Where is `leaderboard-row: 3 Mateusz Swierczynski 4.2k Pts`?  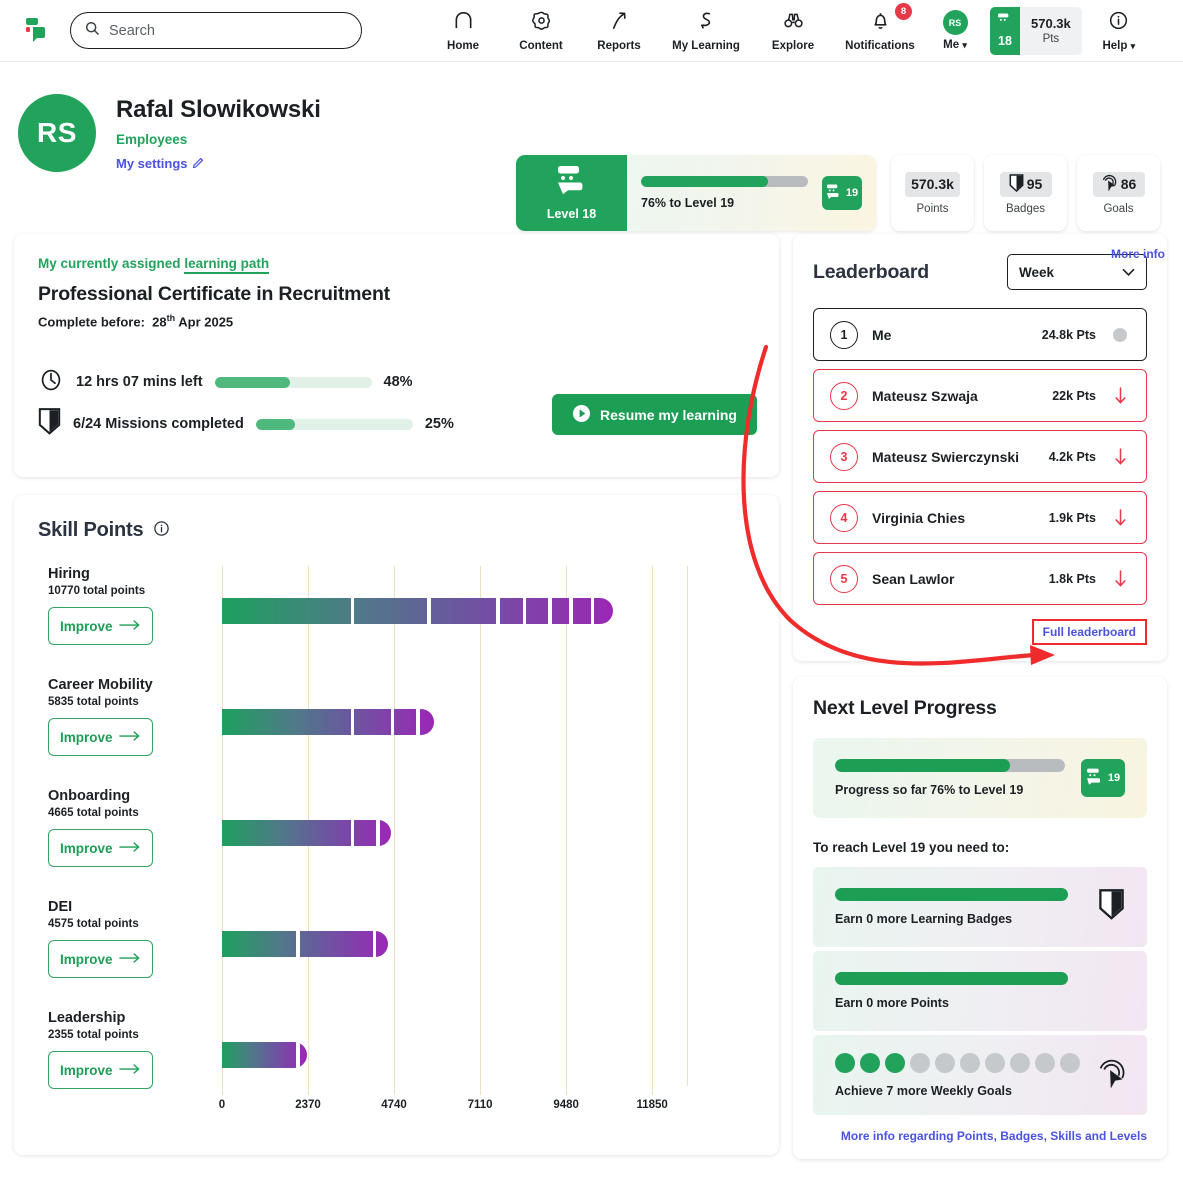
leaderboard-row: 3 Mateusz Swierczynski 4.2k Pts is located at coordinates (980, 456).